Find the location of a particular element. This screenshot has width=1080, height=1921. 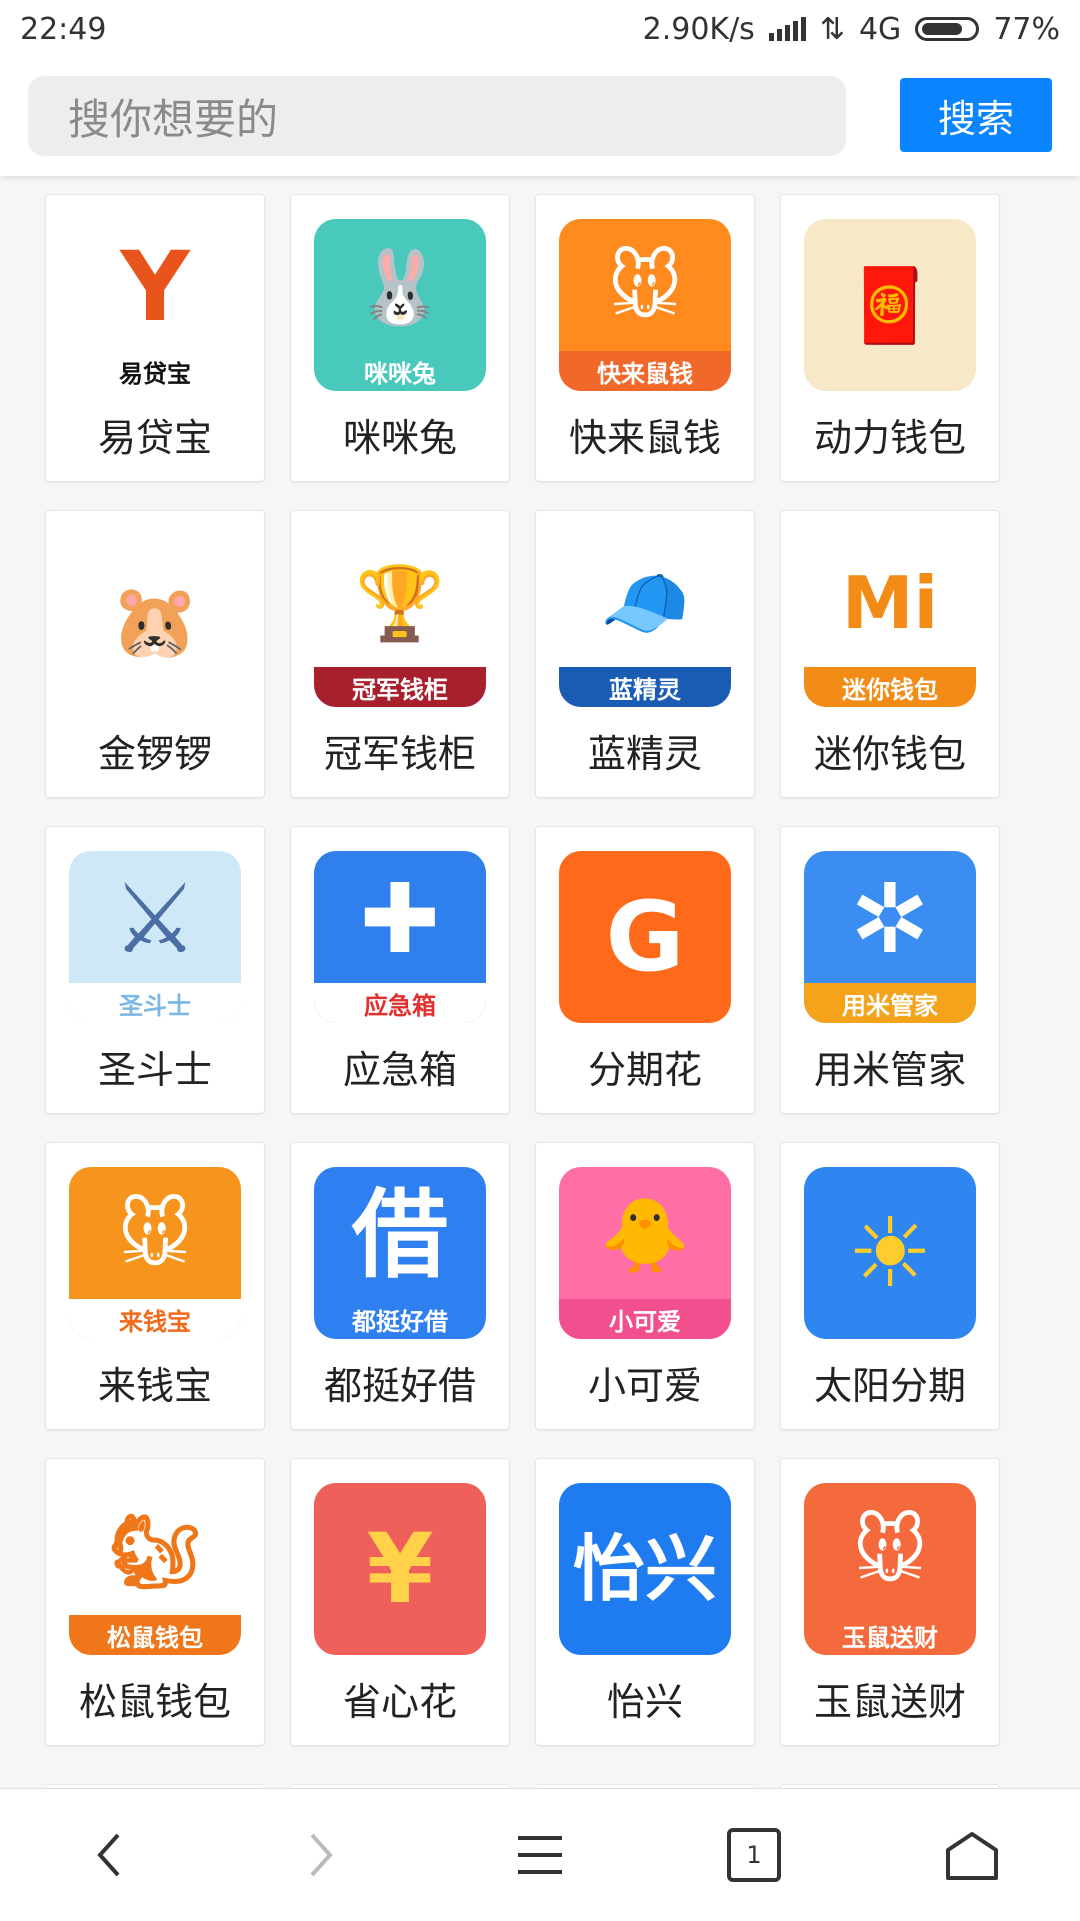

app-card: ✚ 应急箱 应急箱 is located at coordinates (400, 970).